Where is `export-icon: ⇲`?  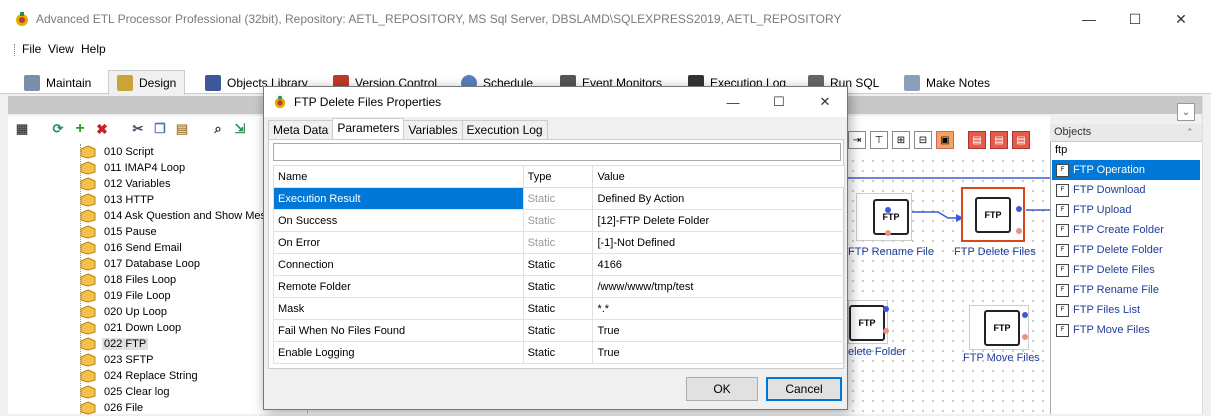 export-icon: ⇲ is located at coordinates (240, 129).